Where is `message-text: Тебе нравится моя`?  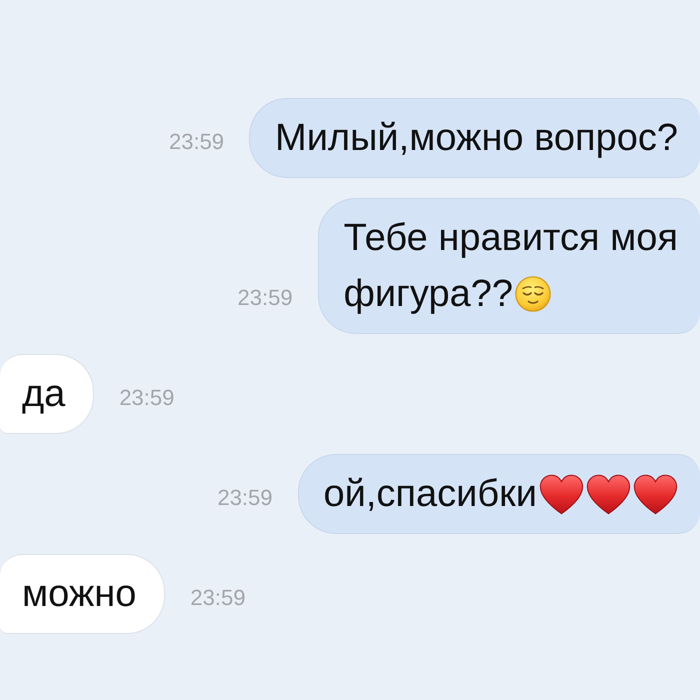
message-text: Тебе нравится моя is located at coordinates (511, 238).